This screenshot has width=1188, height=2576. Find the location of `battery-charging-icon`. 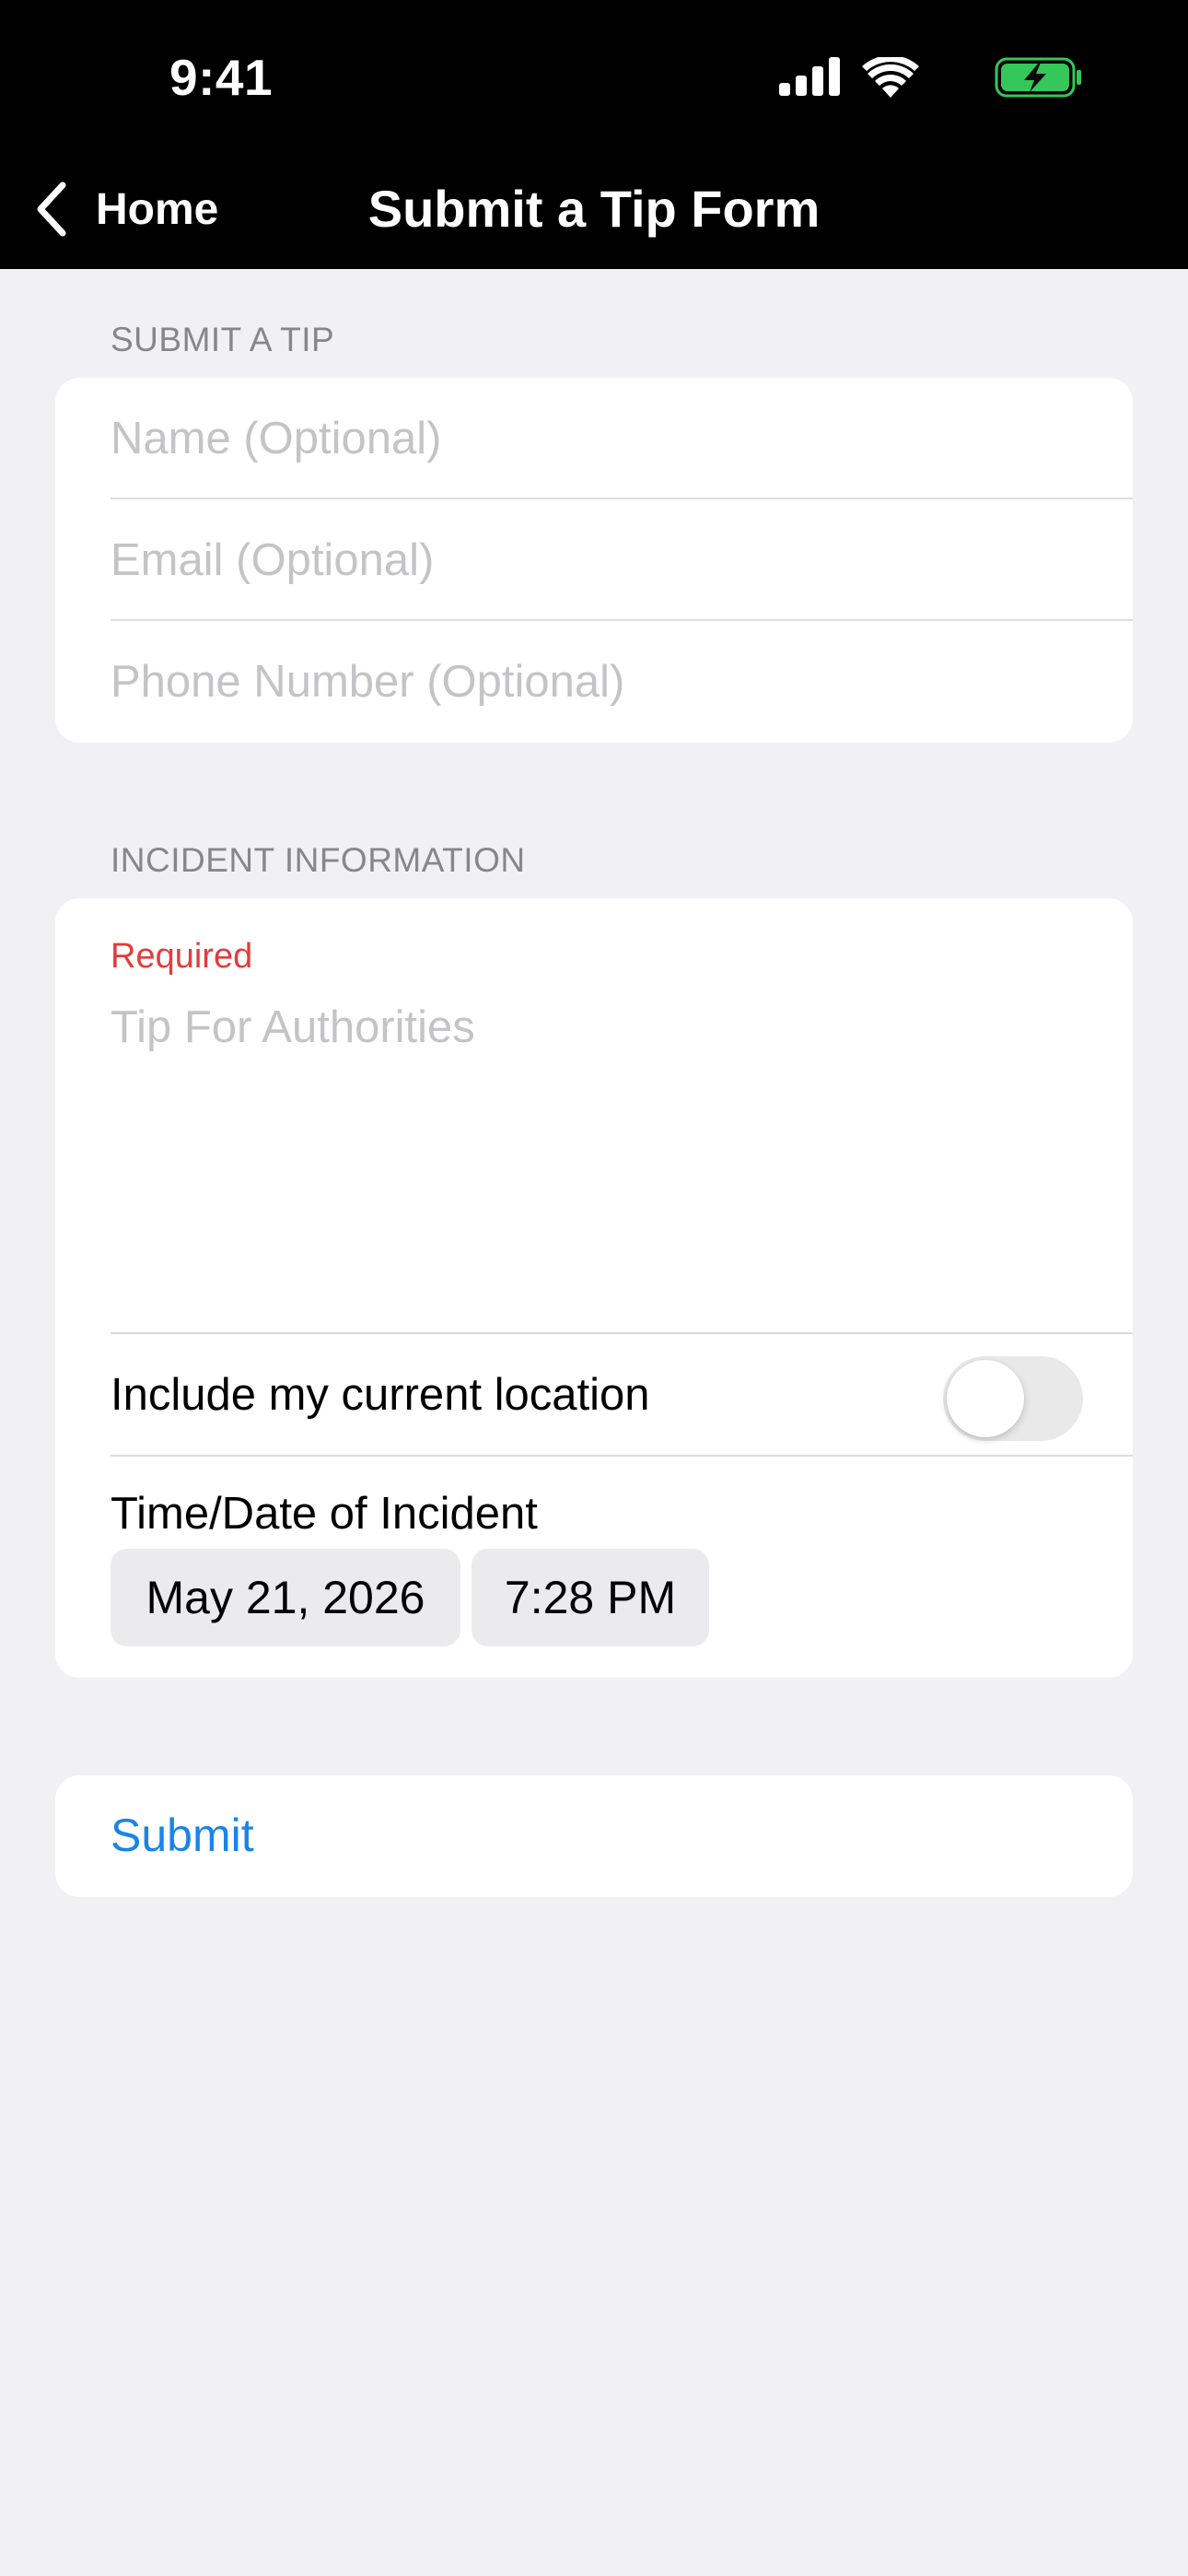

battery-charging-icon is located at coordinates (1038, 77).